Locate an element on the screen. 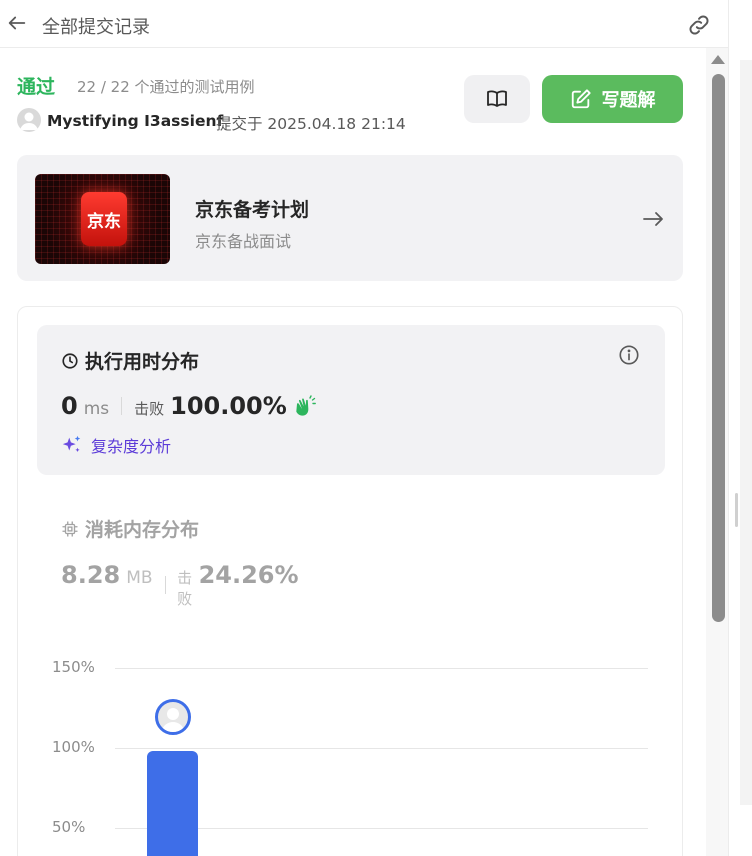  promo-banner: 京东 京东备考计划 京东备战面试 is located at coordinates (350, 218).